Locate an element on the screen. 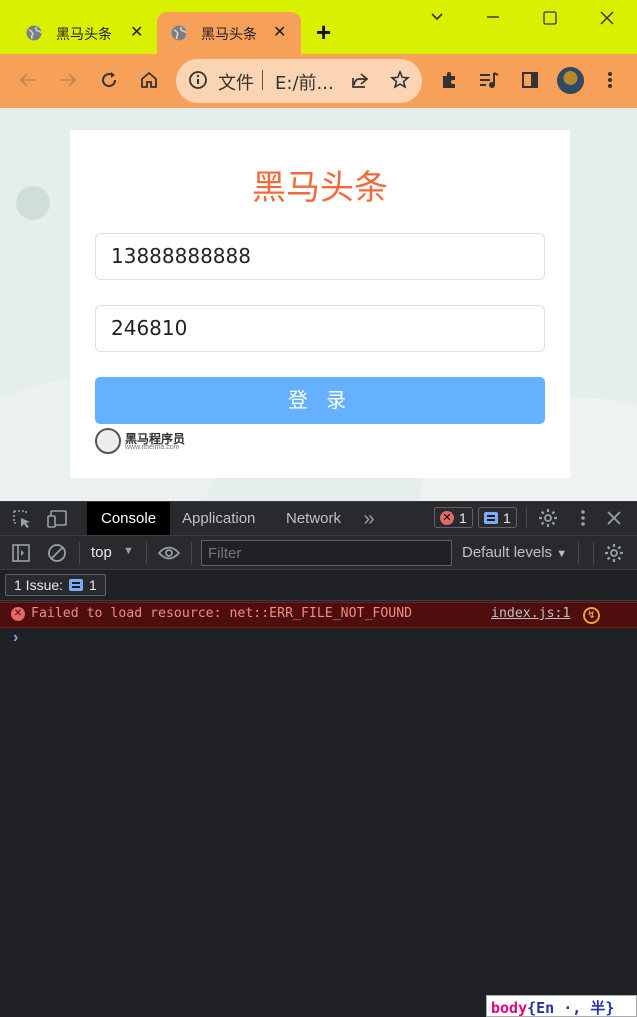 Image resolution: width=637 pixels, height=1017 pixels. tab-console: Console is located at coordinates (129, 518).